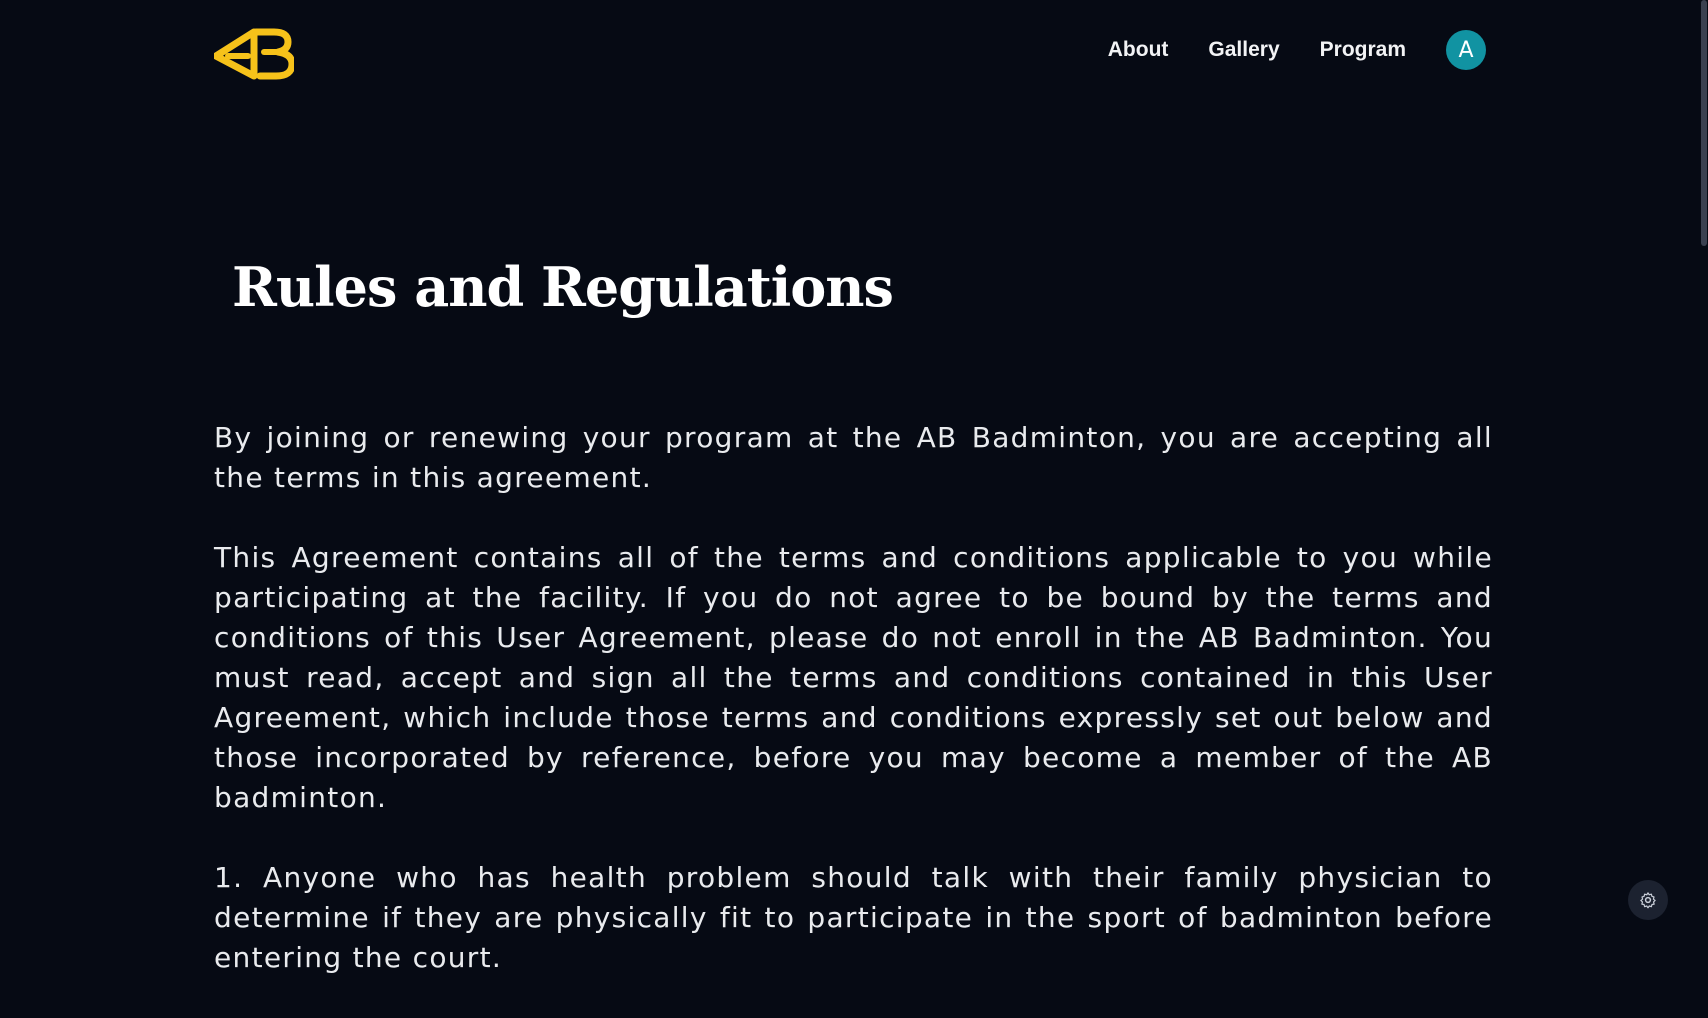 The height and width of the screenshot is (1018, 1708). I want to click on nav-link-program: Program, so click(1363, 50).